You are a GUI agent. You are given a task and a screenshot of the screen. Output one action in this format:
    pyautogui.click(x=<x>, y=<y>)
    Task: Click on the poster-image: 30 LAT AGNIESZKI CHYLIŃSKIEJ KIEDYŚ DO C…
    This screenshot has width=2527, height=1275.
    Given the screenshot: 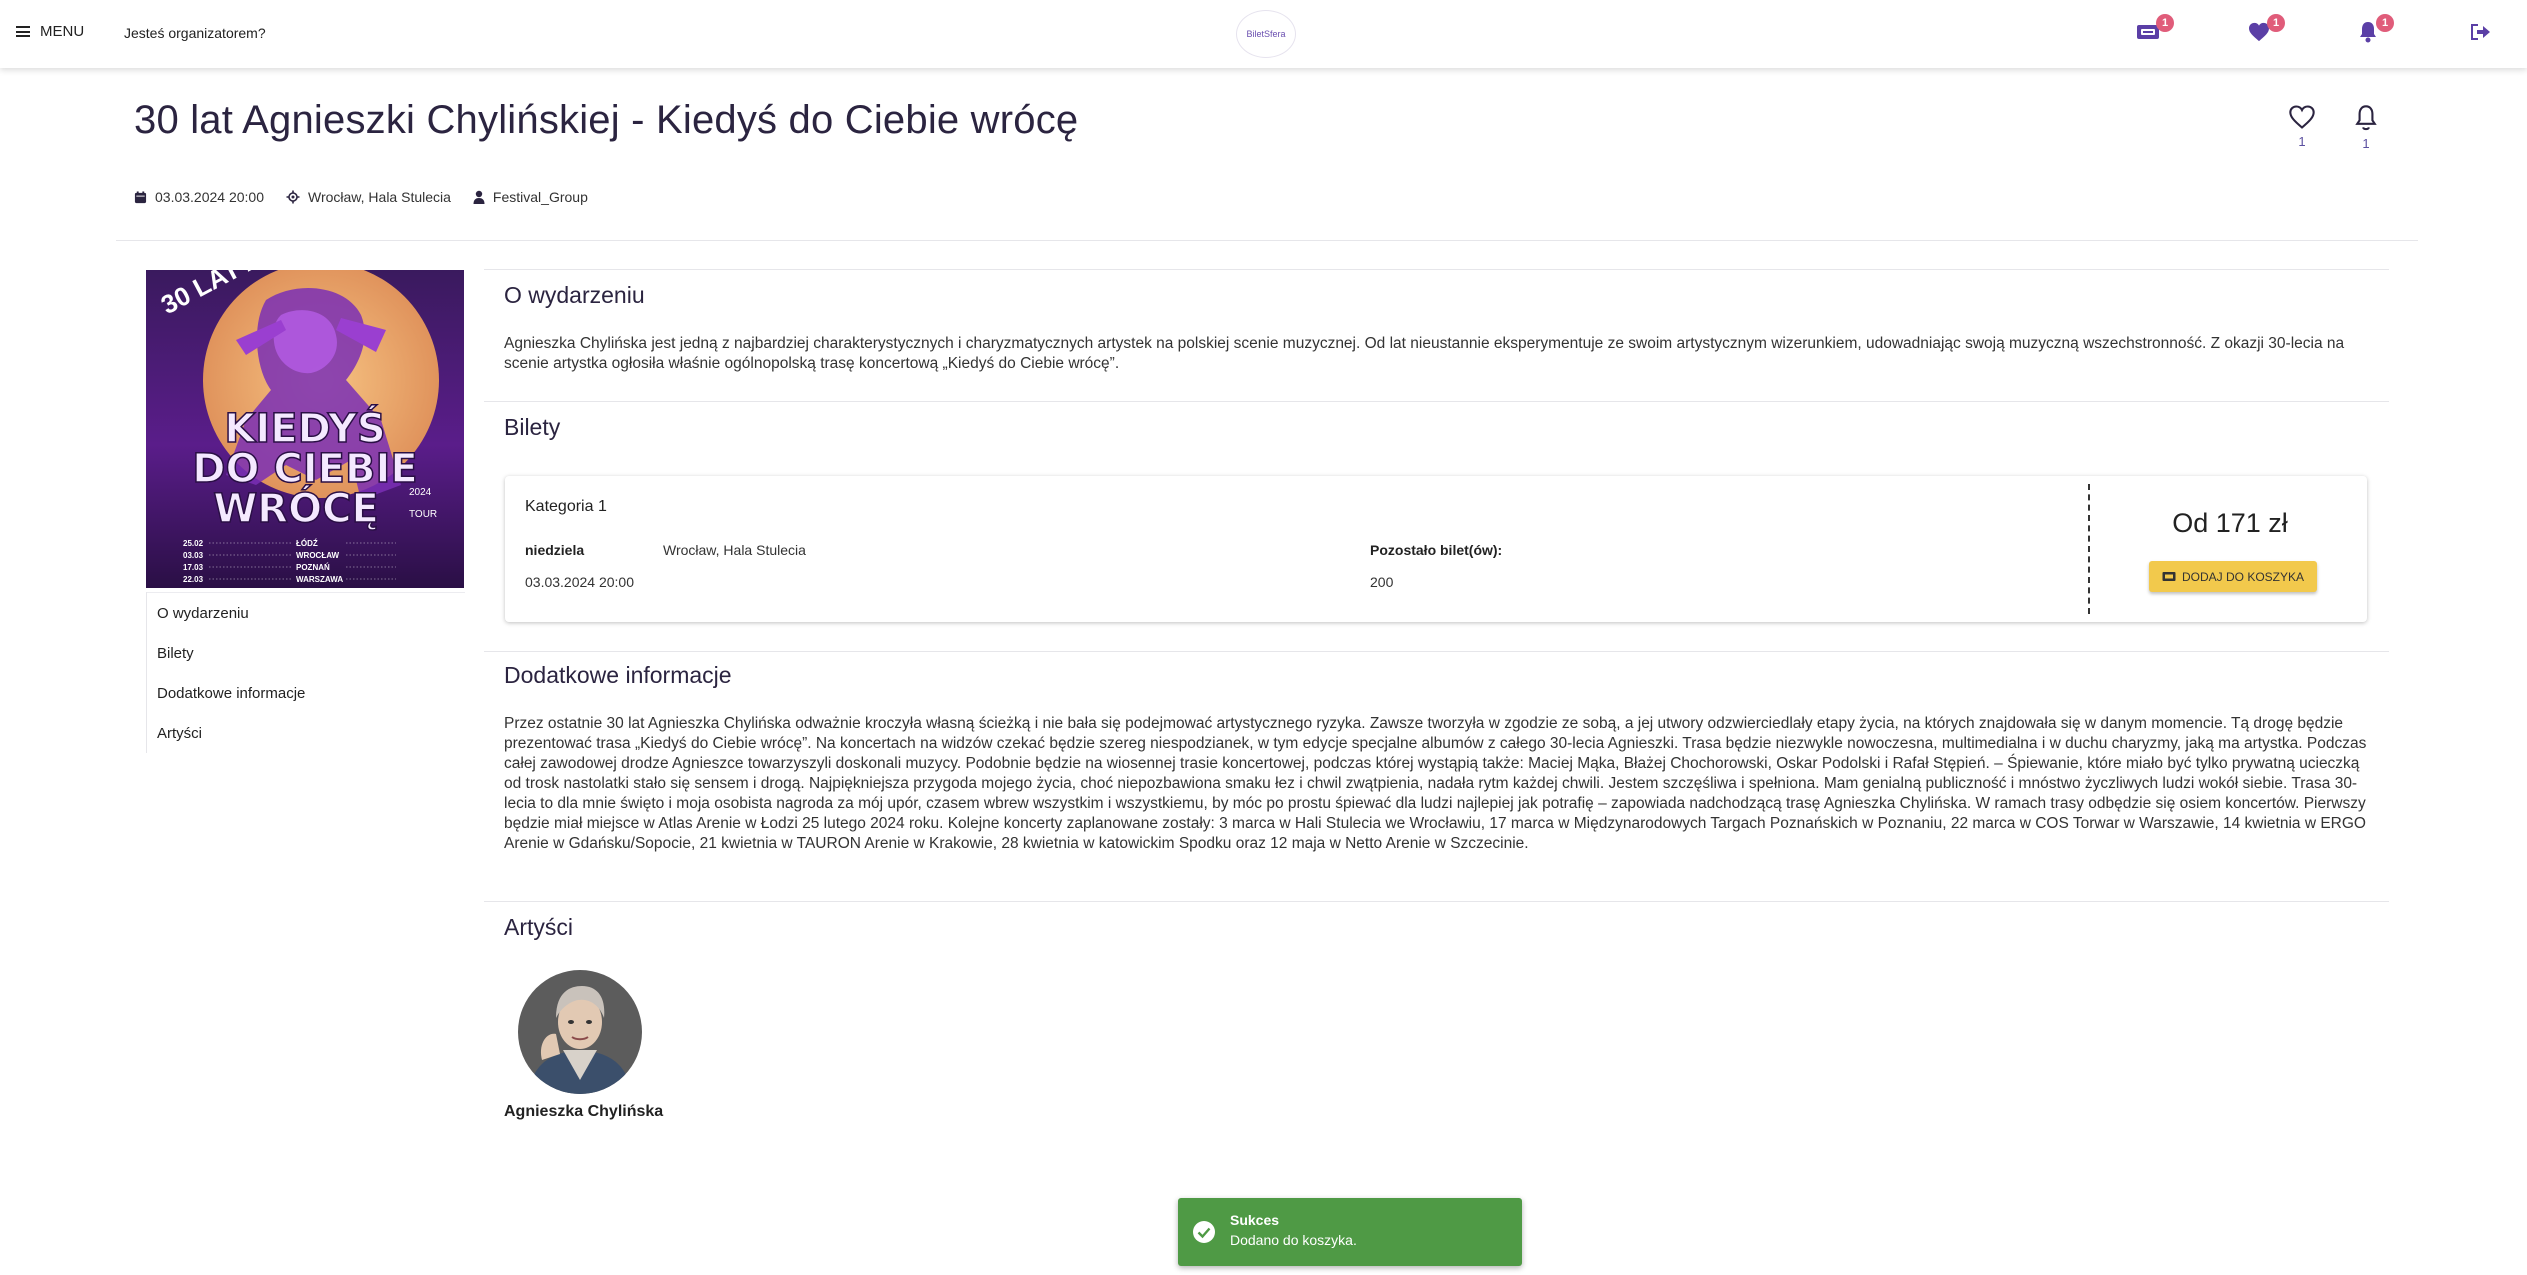 What is the action you would take?
    pyautogui.click(x=305, y=429)
    